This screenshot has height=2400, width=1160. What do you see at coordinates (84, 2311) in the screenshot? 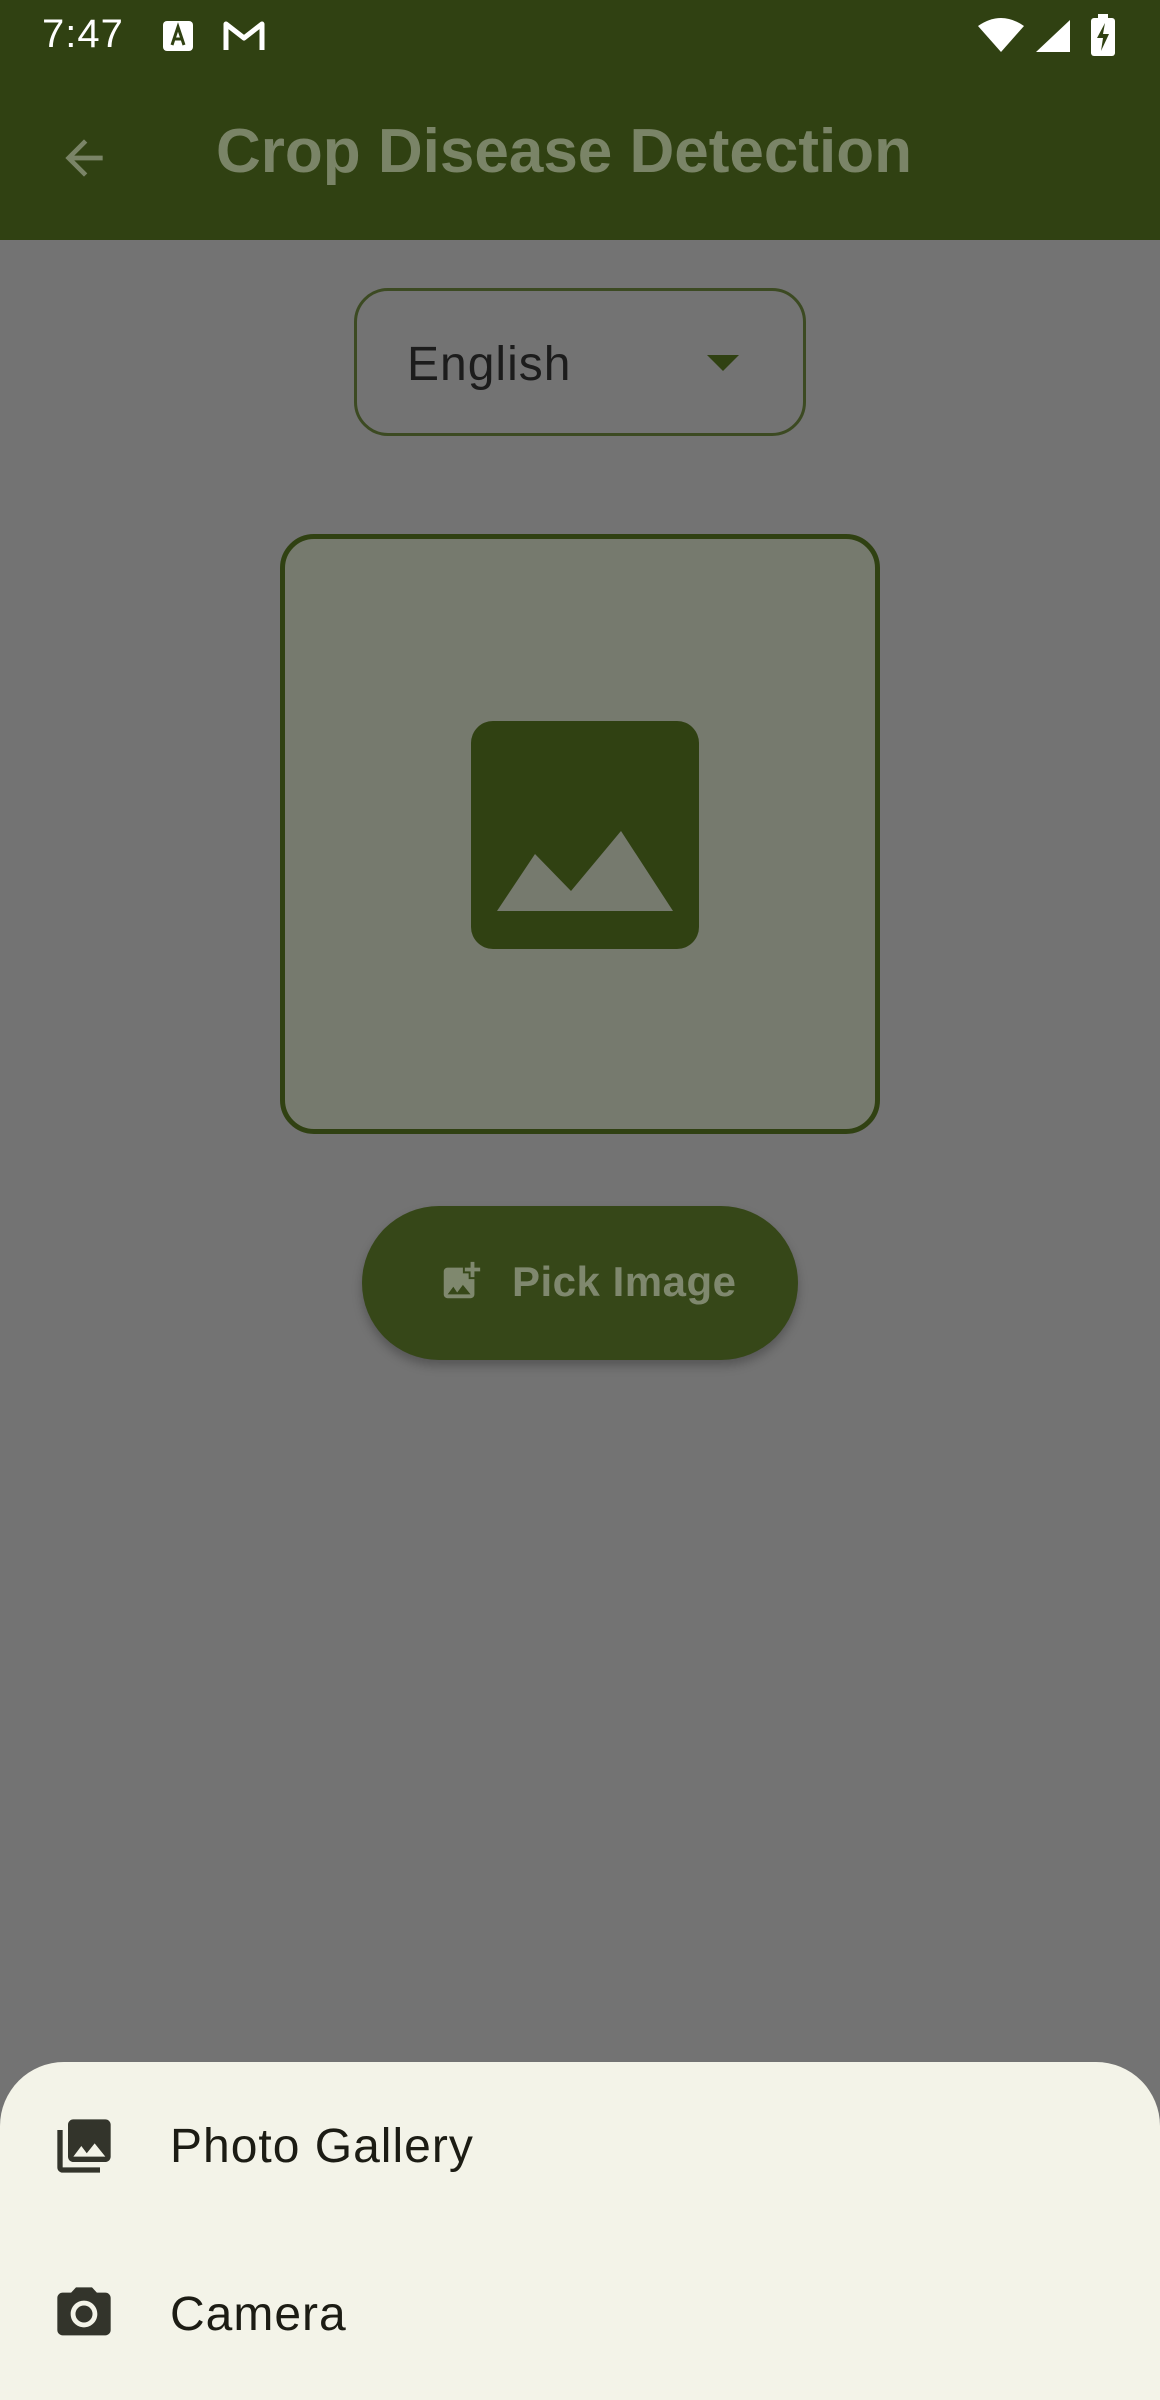
I see `camera-icon` at bounding box center [84, 2311].